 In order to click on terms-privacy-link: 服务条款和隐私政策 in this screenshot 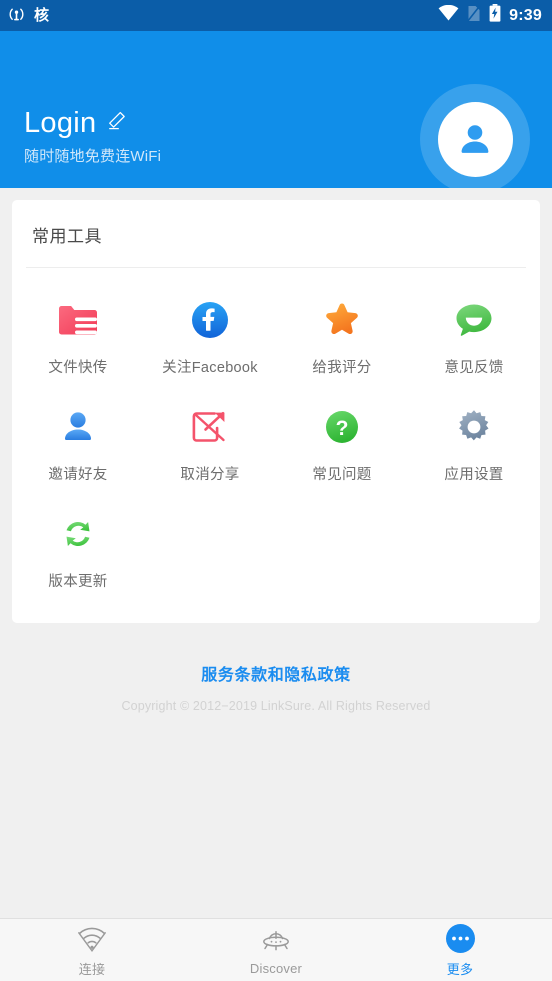, I will do `click(275, 673)`.